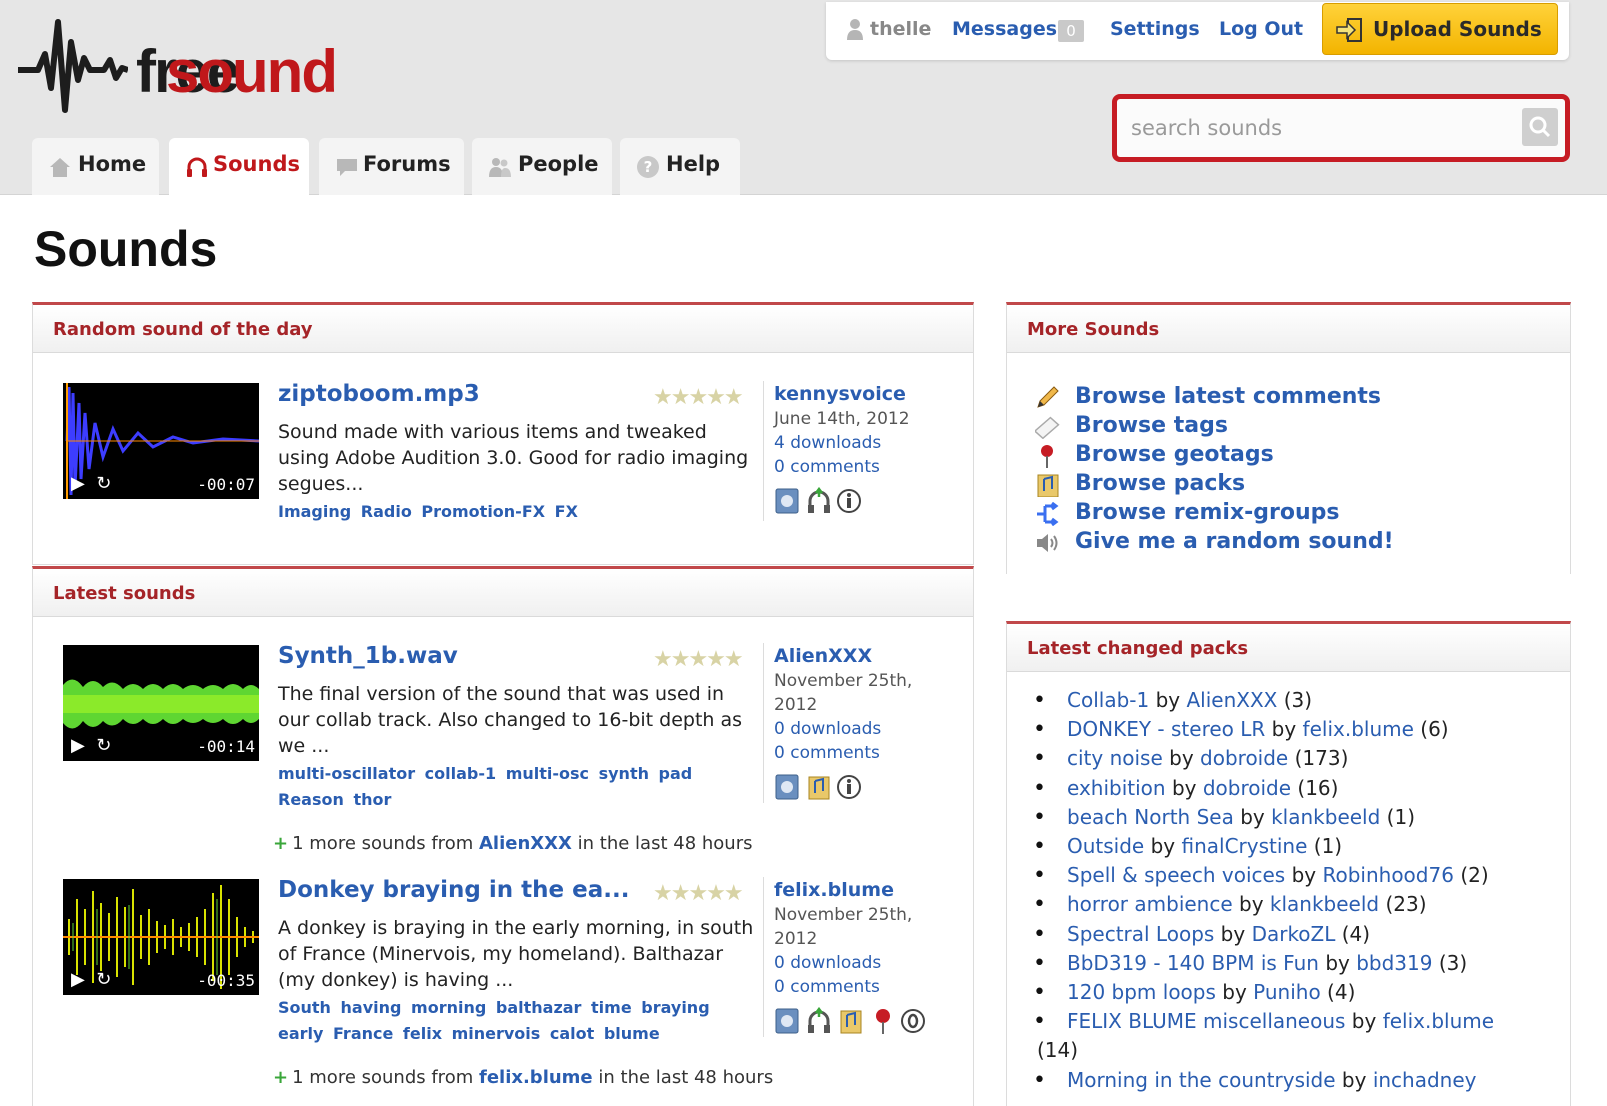  Describe the element at coordinates (161, 441) in the screenshot. I see `sound-player: ▶ ↻ -00:07` at that location.